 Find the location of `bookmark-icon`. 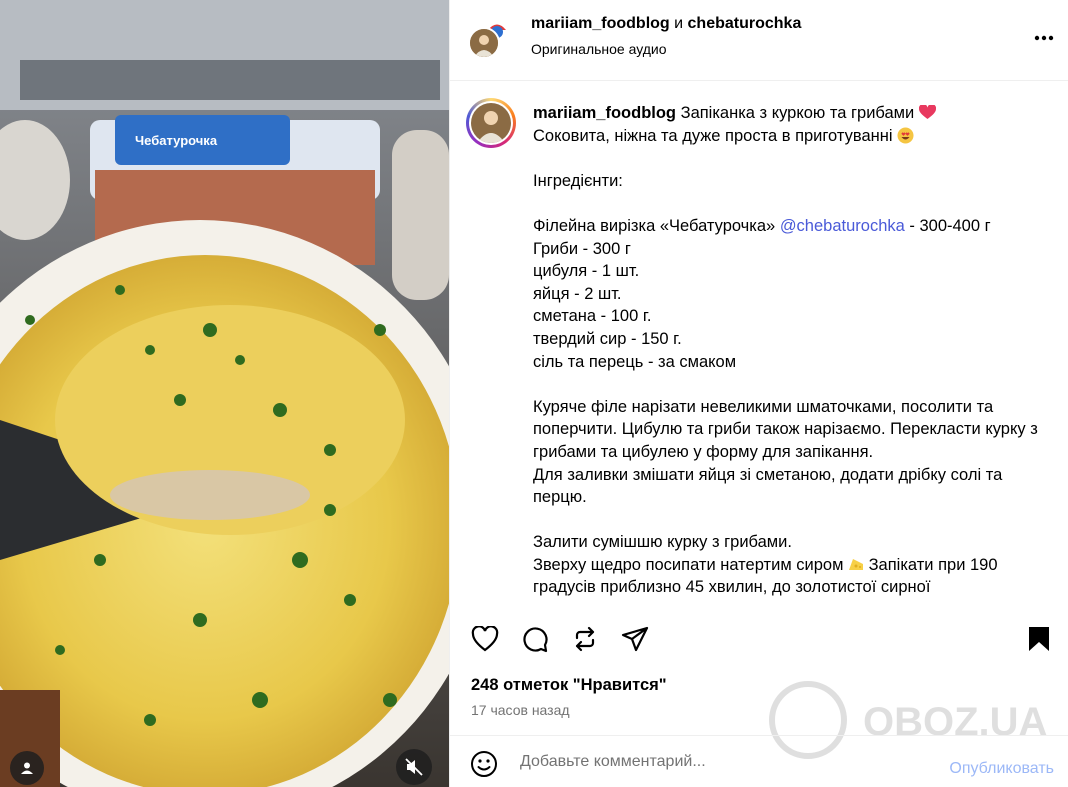

bookmark-icon is located at coordinates (1039, 639).